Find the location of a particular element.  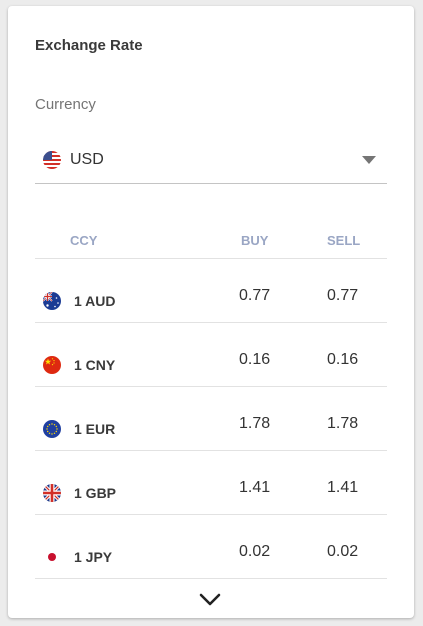

eu-flag-icon is located at coordinates (52, 429).